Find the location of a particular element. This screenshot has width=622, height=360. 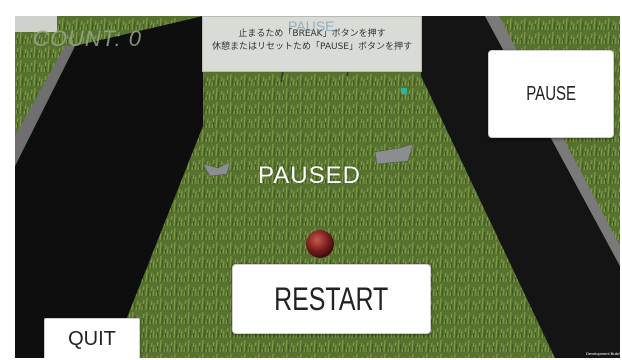

ball is located at coordinates (320, 244).